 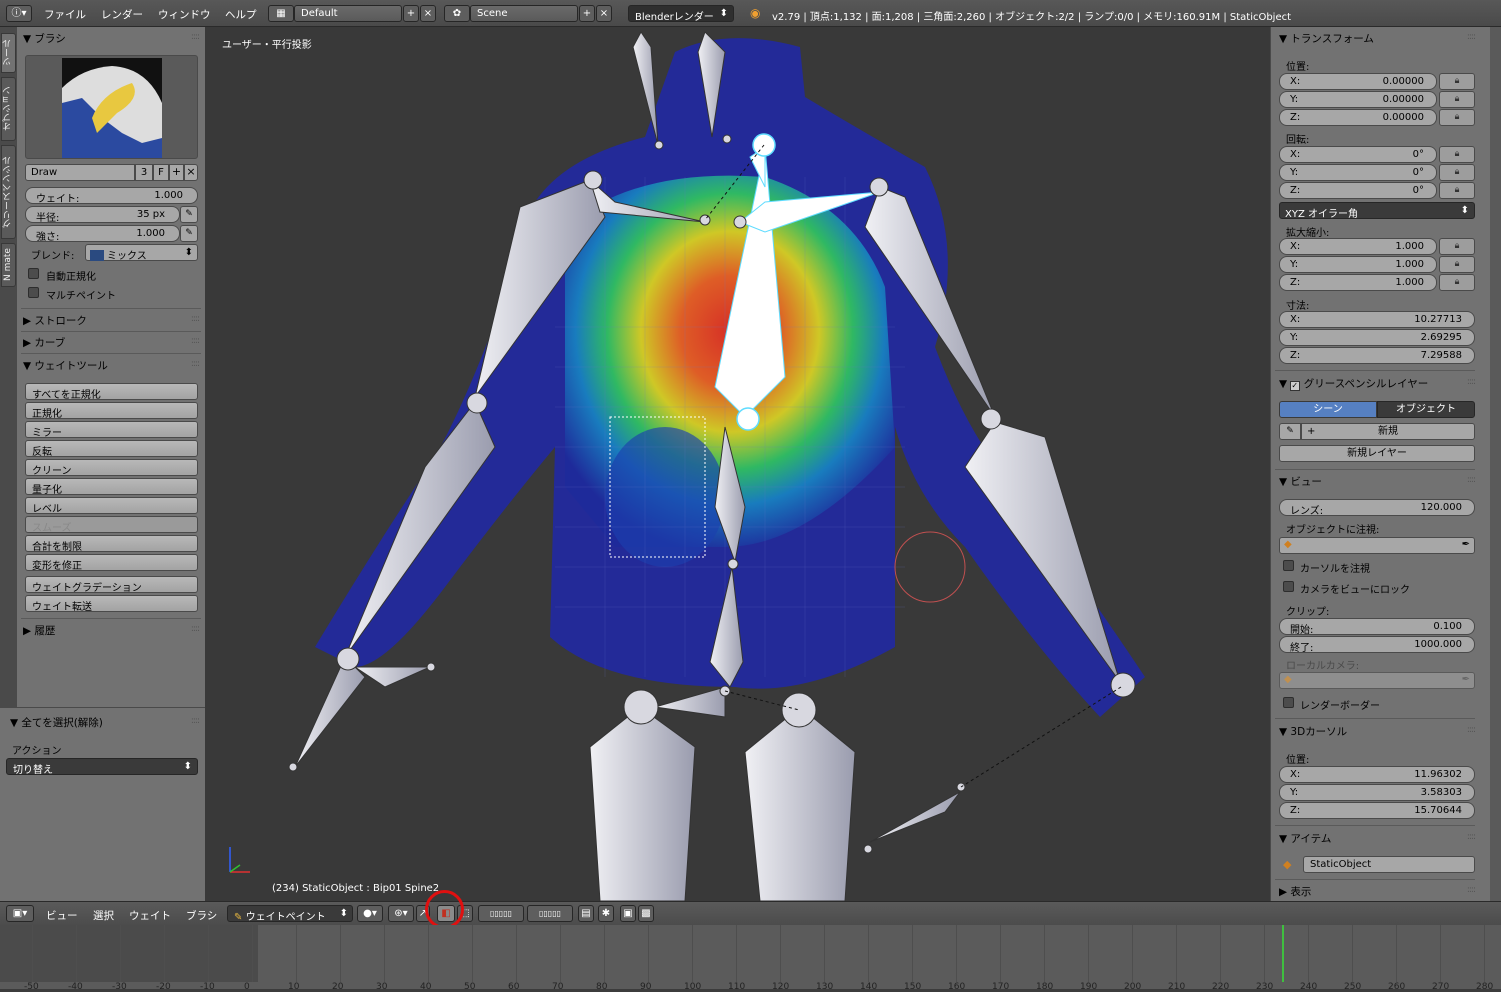 What do you see at coordinates (1389, 864) in the screenshot?
I see `object-name-field: StaticObject` at bounding box center [1389, 864].